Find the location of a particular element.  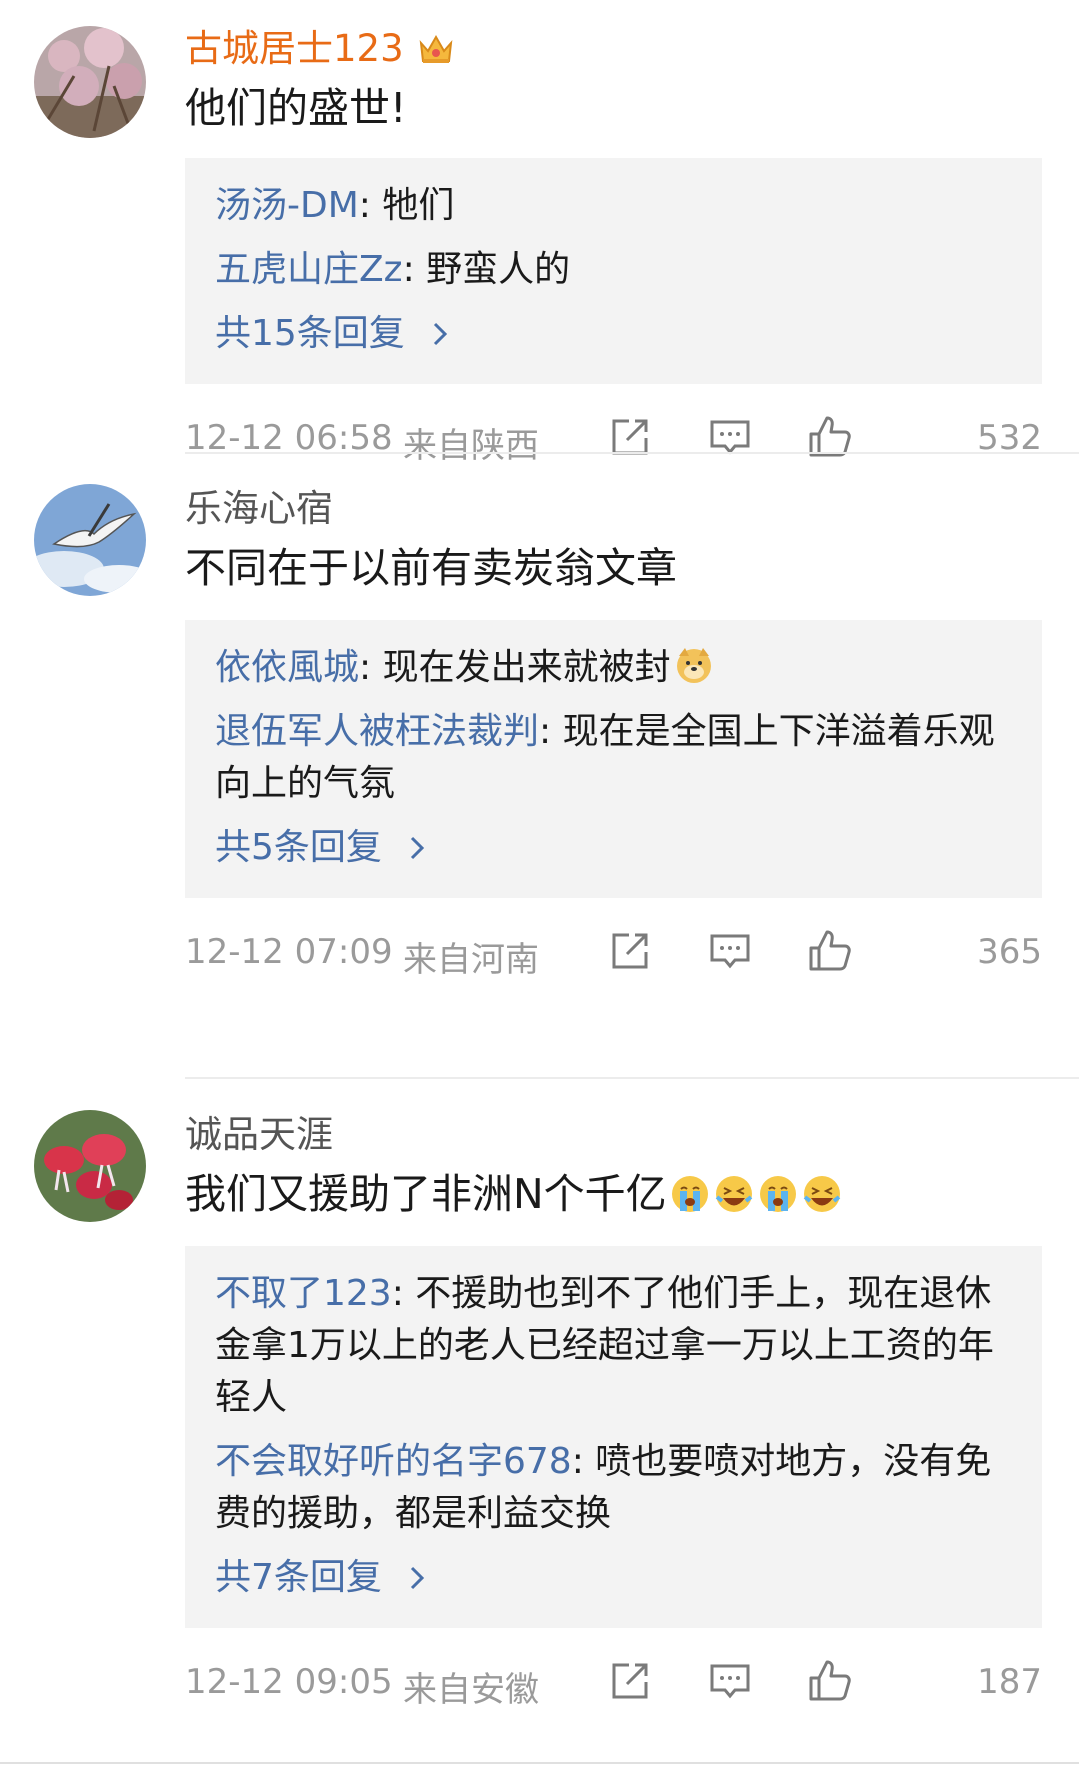

reply-item: 退伍军人被枉法裁判: 现在是全国上下洋溢着乐观向上的气氛 is located at coordinates (613, 758).